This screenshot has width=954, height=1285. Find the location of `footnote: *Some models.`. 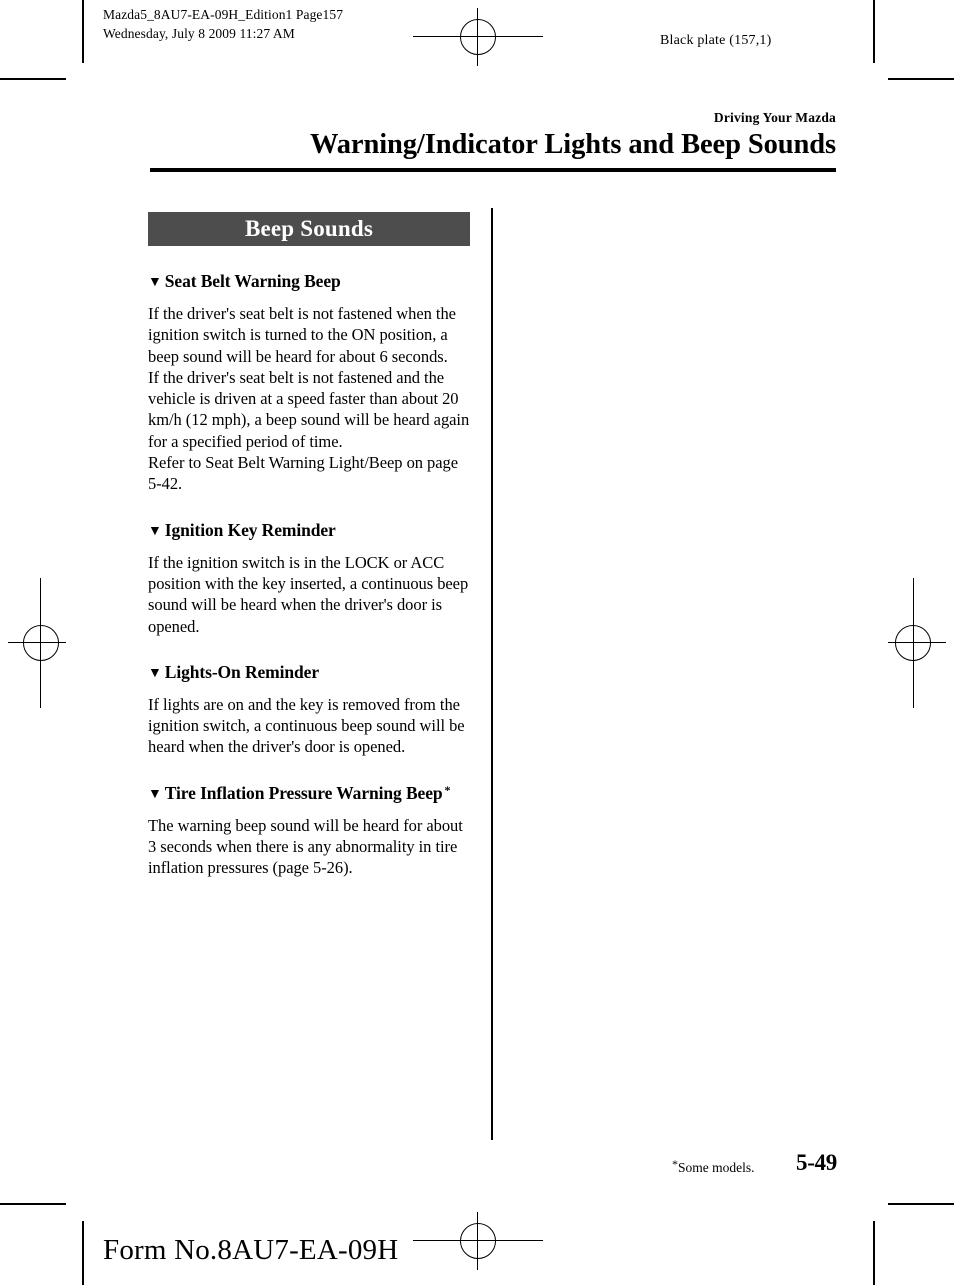

footnote: *Some models. is located at coordinates (713, 1166).